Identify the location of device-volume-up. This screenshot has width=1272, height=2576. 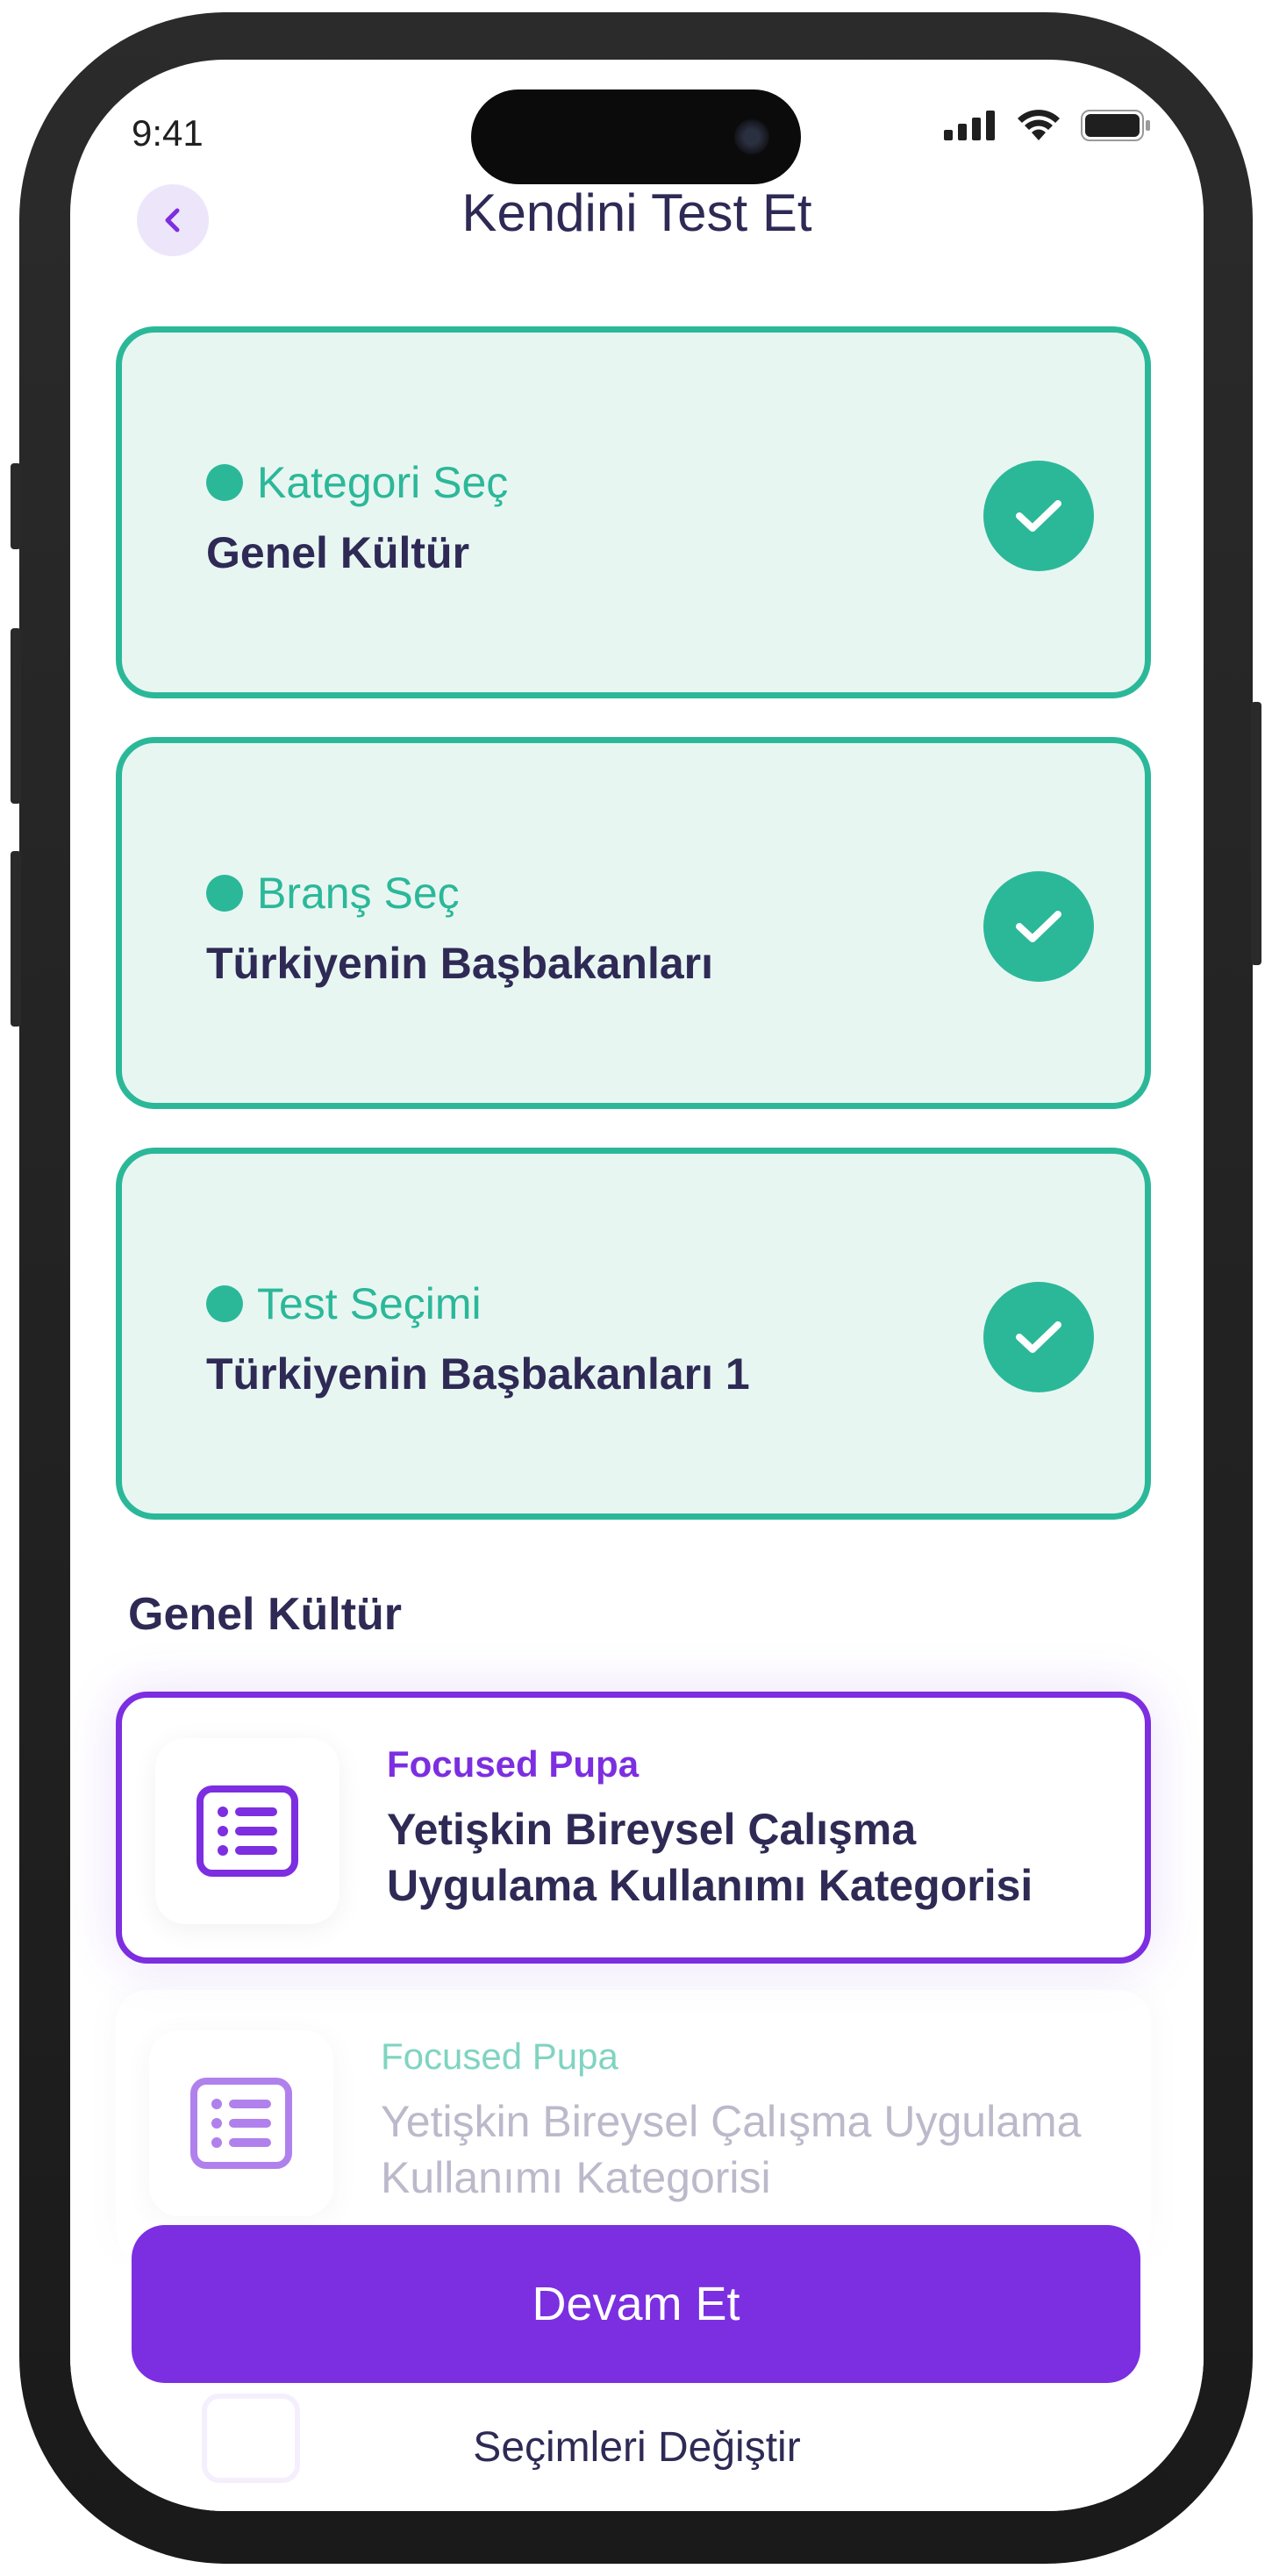
(16, 716).